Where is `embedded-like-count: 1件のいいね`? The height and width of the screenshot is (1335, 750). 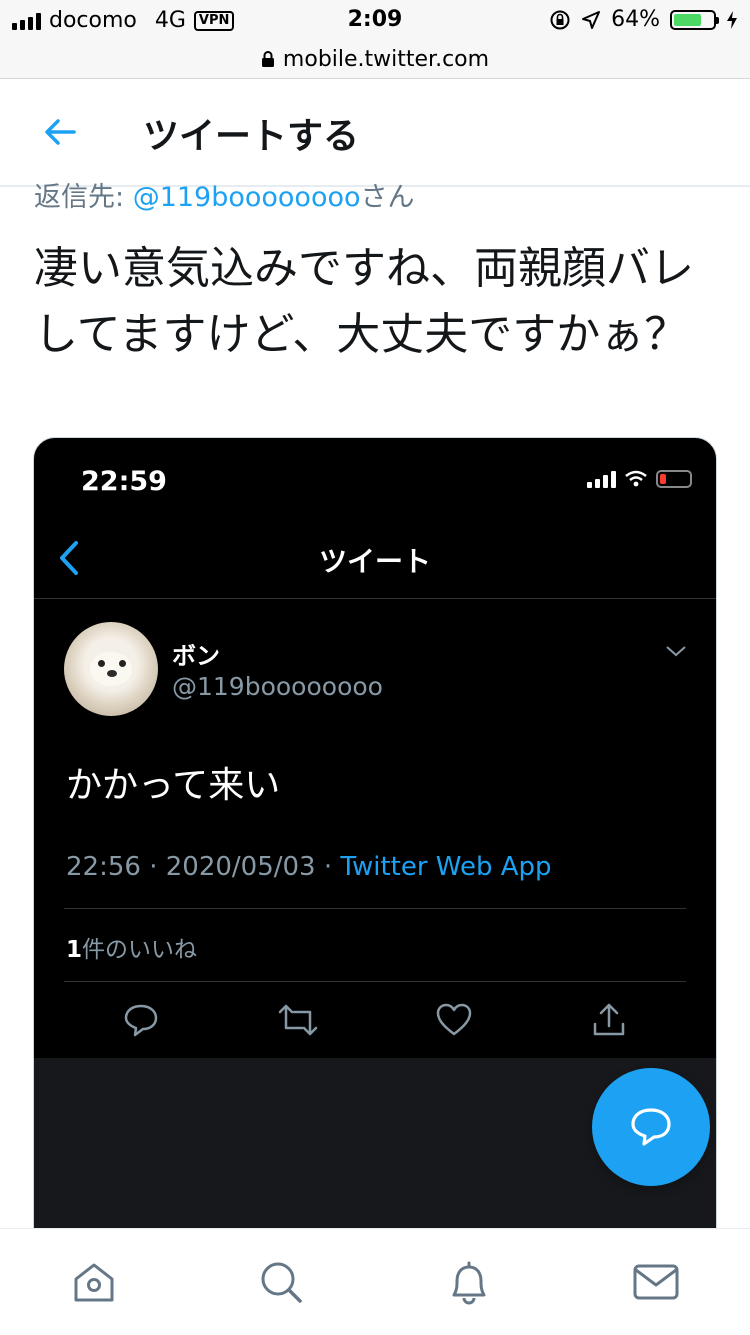 embedded-like-count: 1件のいいね is located at coordinates (131, 947).